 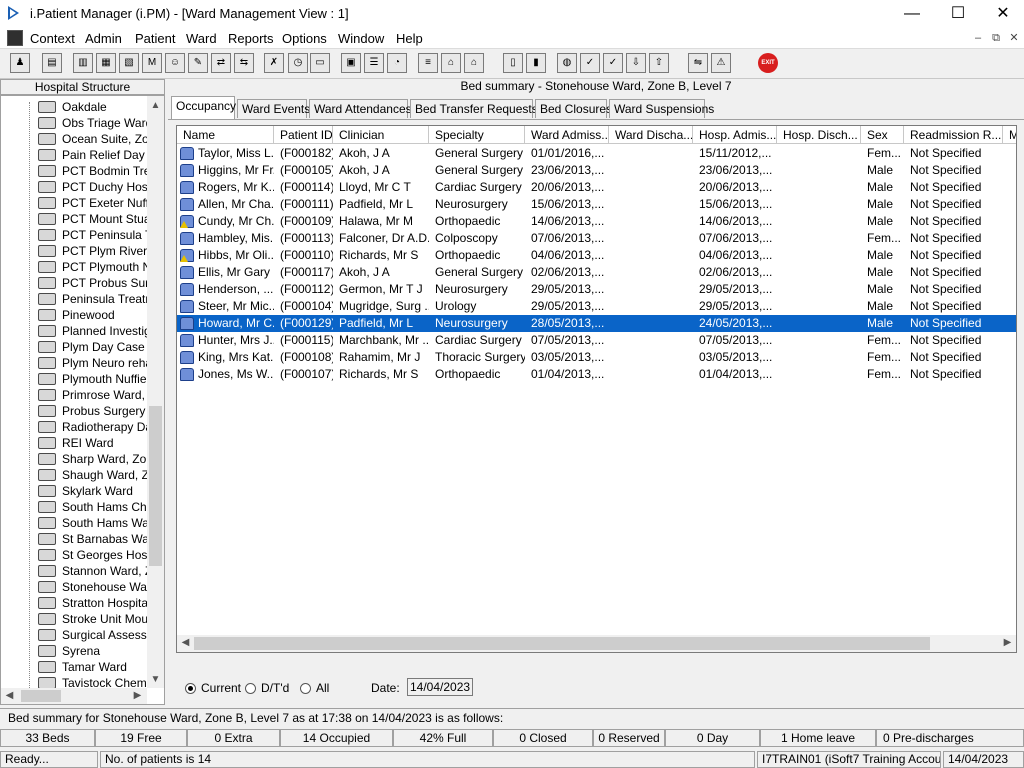 I want to click on monitor-icon: ▭, so click(x=320, y=63).